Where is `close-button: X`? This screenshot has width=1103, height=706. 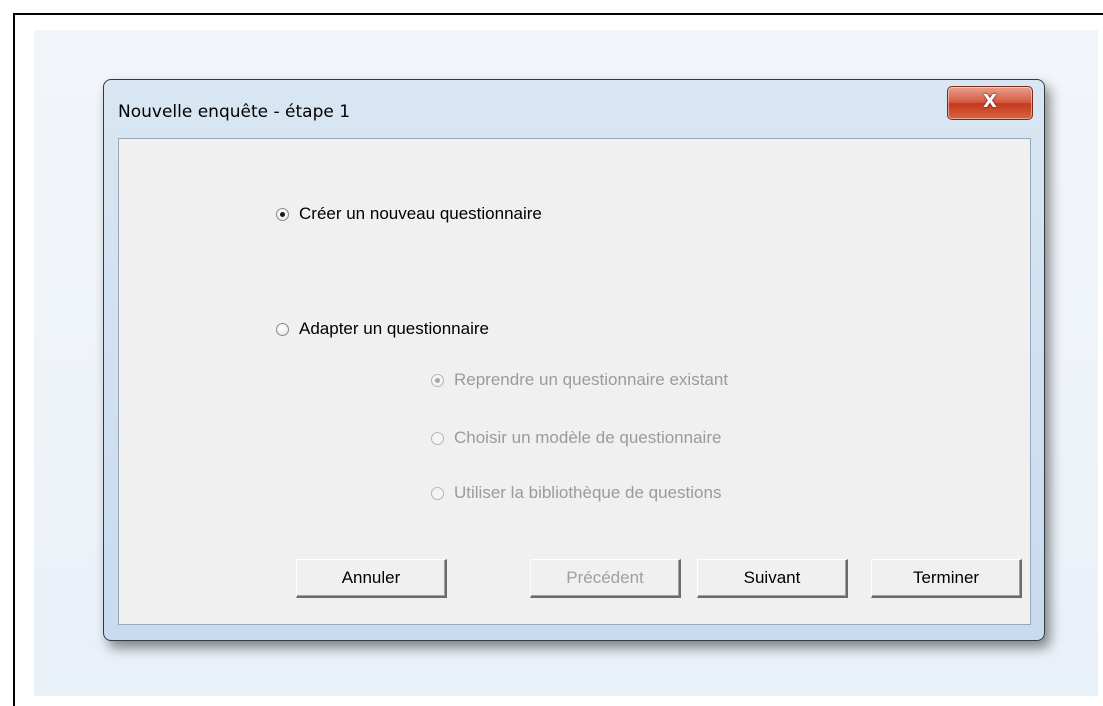 close-button: X is located at coordinates (990, 103).